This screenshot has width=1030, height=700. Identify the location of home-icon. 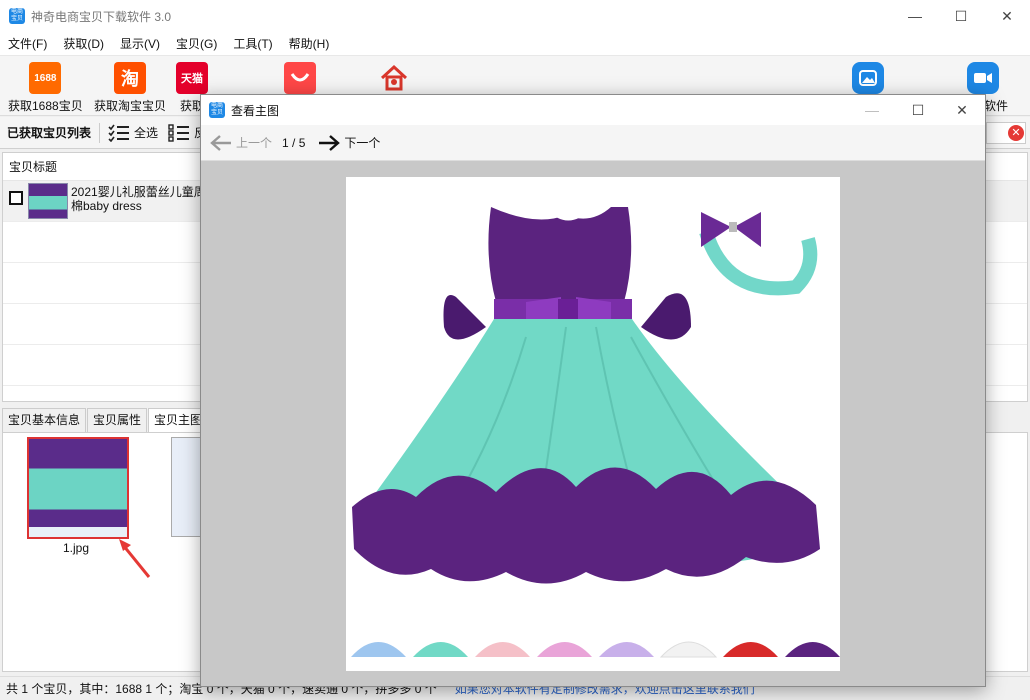
(394, 78).